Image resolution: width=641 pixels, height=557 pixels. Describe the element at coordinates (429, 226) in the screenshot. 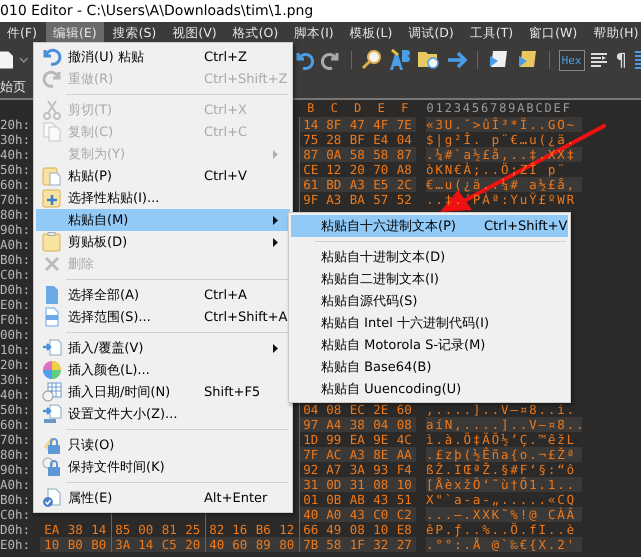

I see `menu-item: 粘贴自十六进制文本(P) Ctrl+Shift+V` at that location.